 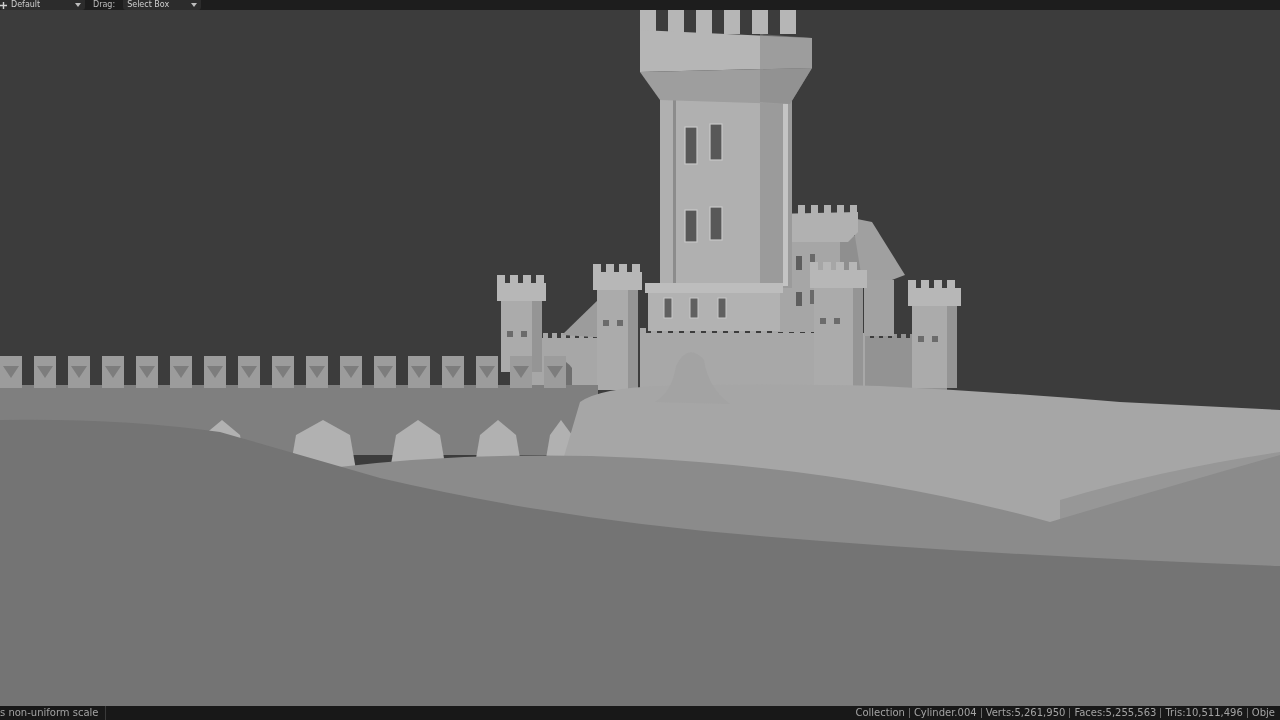 What do you see at coordinates (53, 713) in the screenshot?
I see `status-message: s non-uniform scale` at bounding box center [53, 713].